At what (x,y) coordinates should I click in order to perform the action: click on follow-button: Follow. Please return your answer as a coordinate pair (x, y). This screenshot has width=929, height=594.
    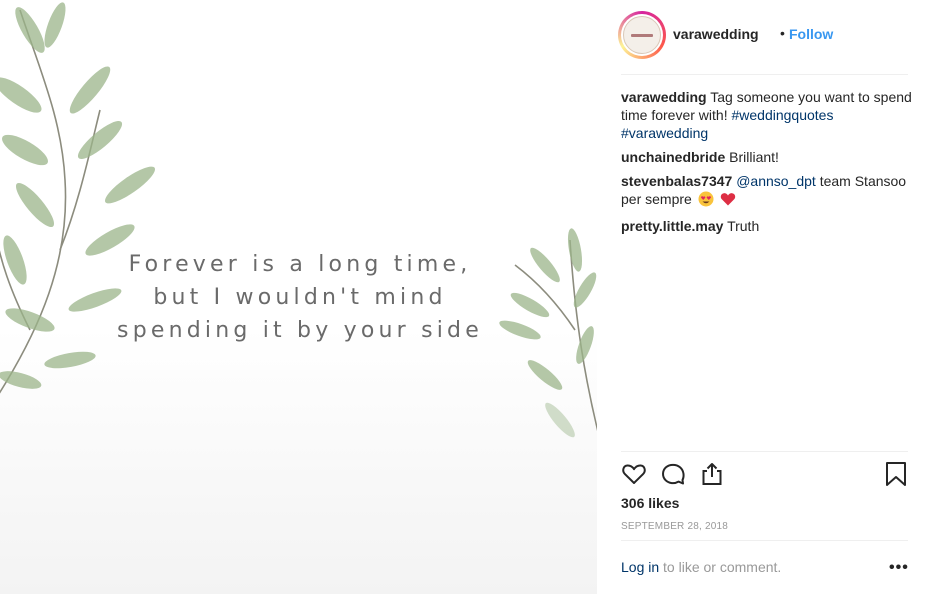
    Looking at the image, I should click on (811, 34).